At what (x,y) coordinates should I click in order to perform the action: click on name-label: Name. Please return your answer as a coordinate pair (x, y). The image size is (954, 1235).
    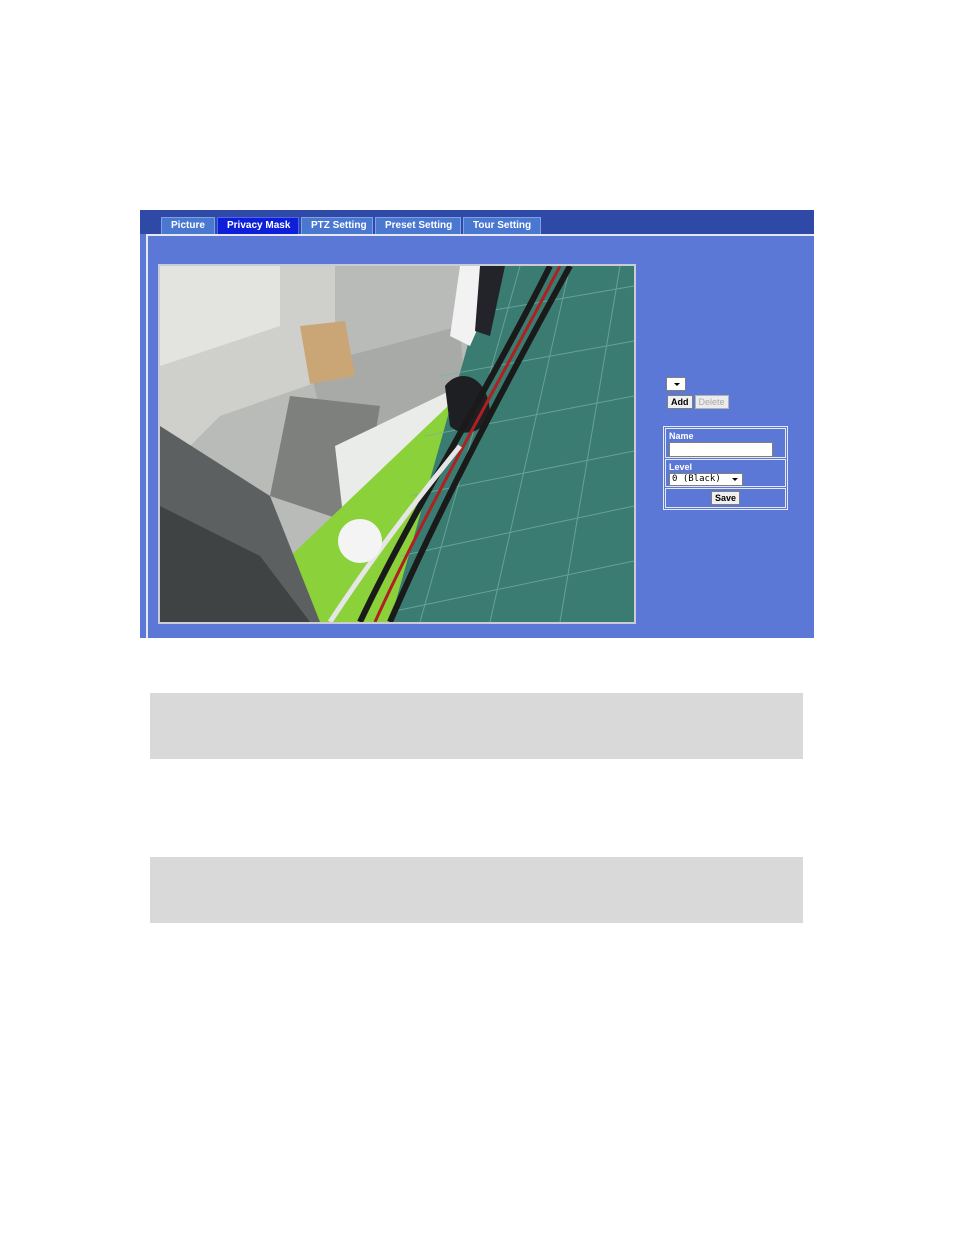
    Looking at the image, I should click on (681, 436).